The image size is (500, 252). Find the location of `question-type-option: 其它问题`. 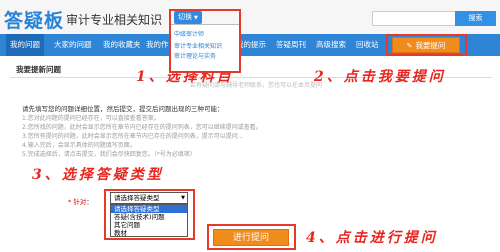

question-type-option: 其它问题 is located at coordinates (149, 225).